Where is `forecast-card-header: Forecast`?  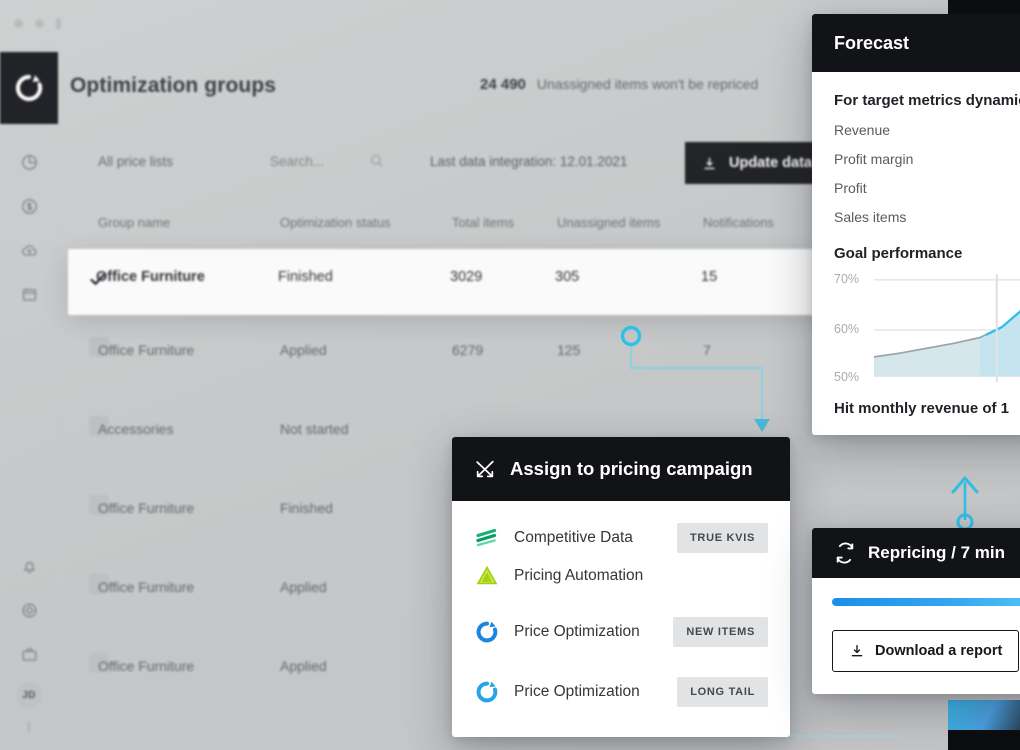
forecast-card-header: Forecast is located at coordinates (916, 43).